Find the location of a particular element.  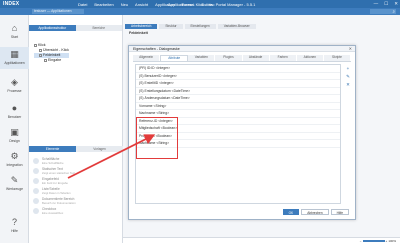

component-desc: Bereich zur Dokumentation is located at coordinates (59, 203).